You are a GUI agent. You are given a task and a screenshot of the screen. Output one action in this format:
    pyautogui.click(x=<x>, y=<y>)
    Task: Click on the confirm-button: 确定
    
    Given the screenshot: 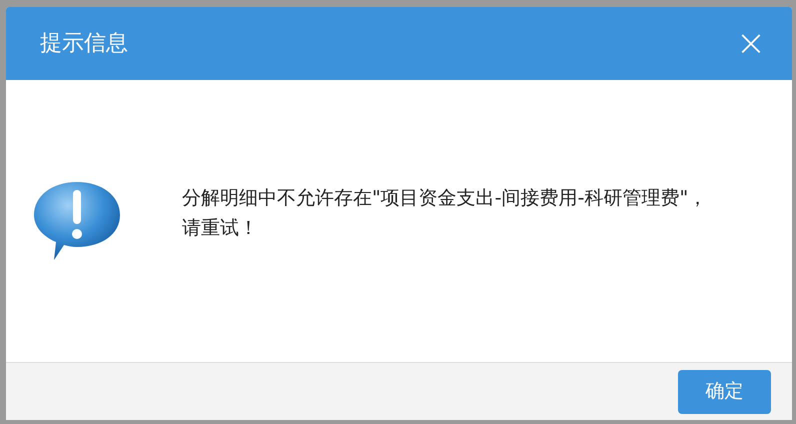 What is the action you would take?
    pyautogui.click(x=724, y=392)
    